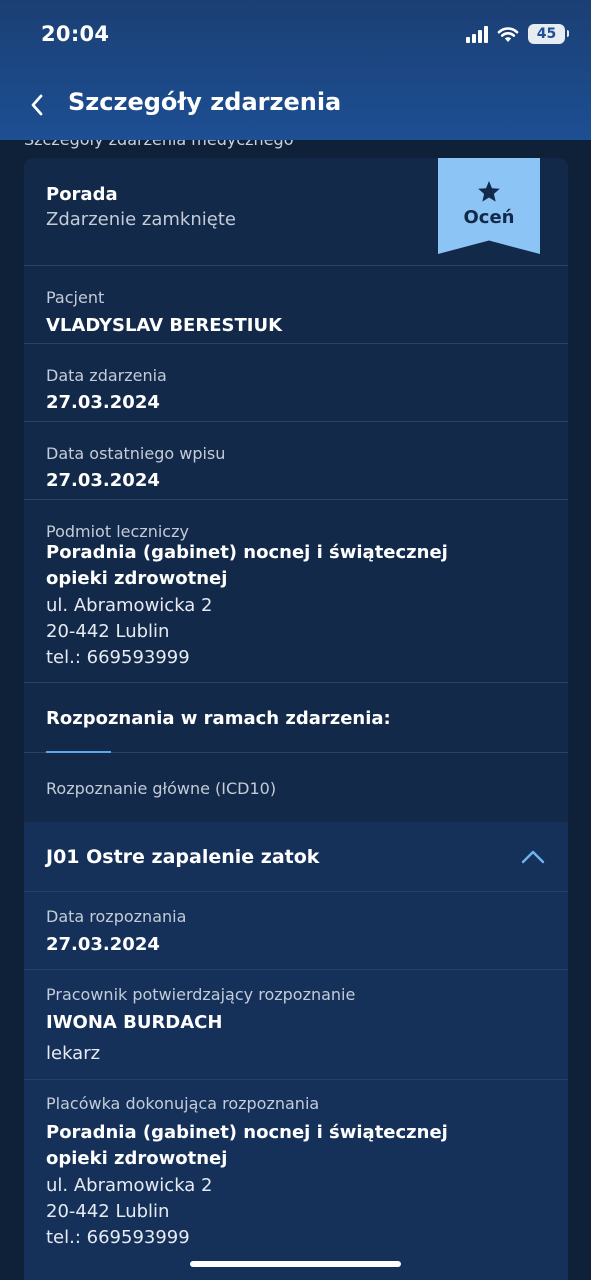  Describe the element at coordinates (108, 1211) in the screenshot. I see `facility-city: 20-442 Lublin` at that location.